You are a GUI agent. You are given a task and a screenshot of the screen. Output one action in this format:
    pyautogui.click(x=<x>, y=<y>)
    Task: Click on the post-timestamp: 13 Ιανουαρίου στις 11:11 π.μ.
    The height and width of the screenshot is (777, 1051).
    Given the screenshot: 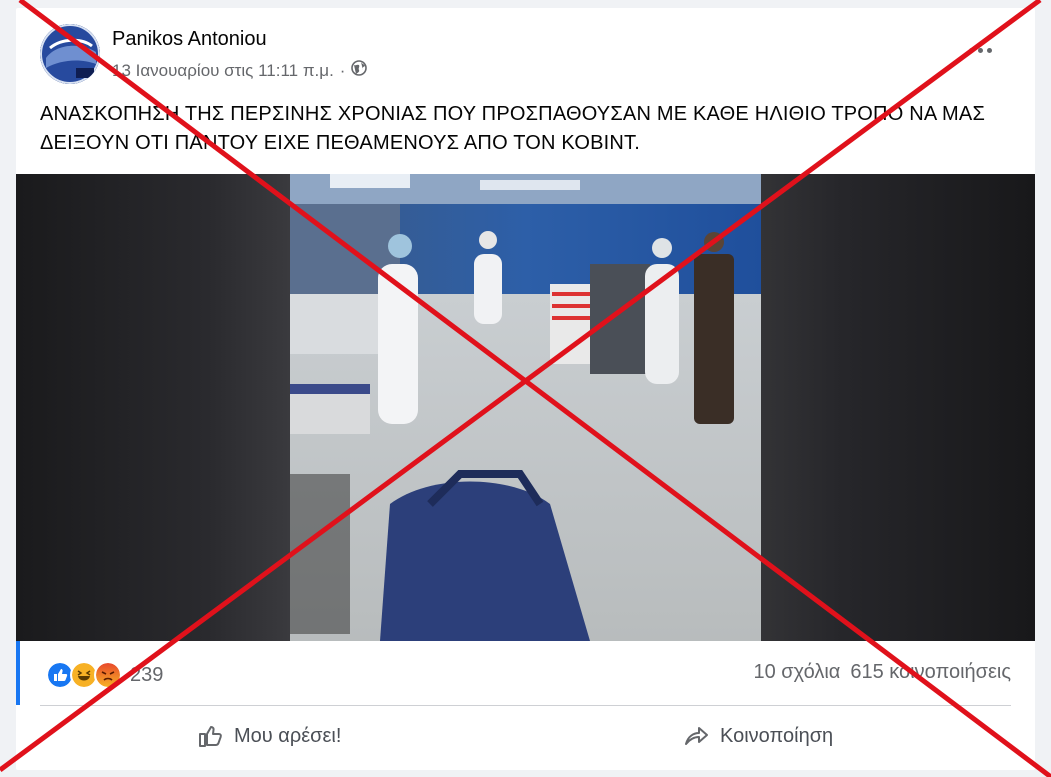 What is the action you would take?
    pyautogui.click(x=223, y=71)
    